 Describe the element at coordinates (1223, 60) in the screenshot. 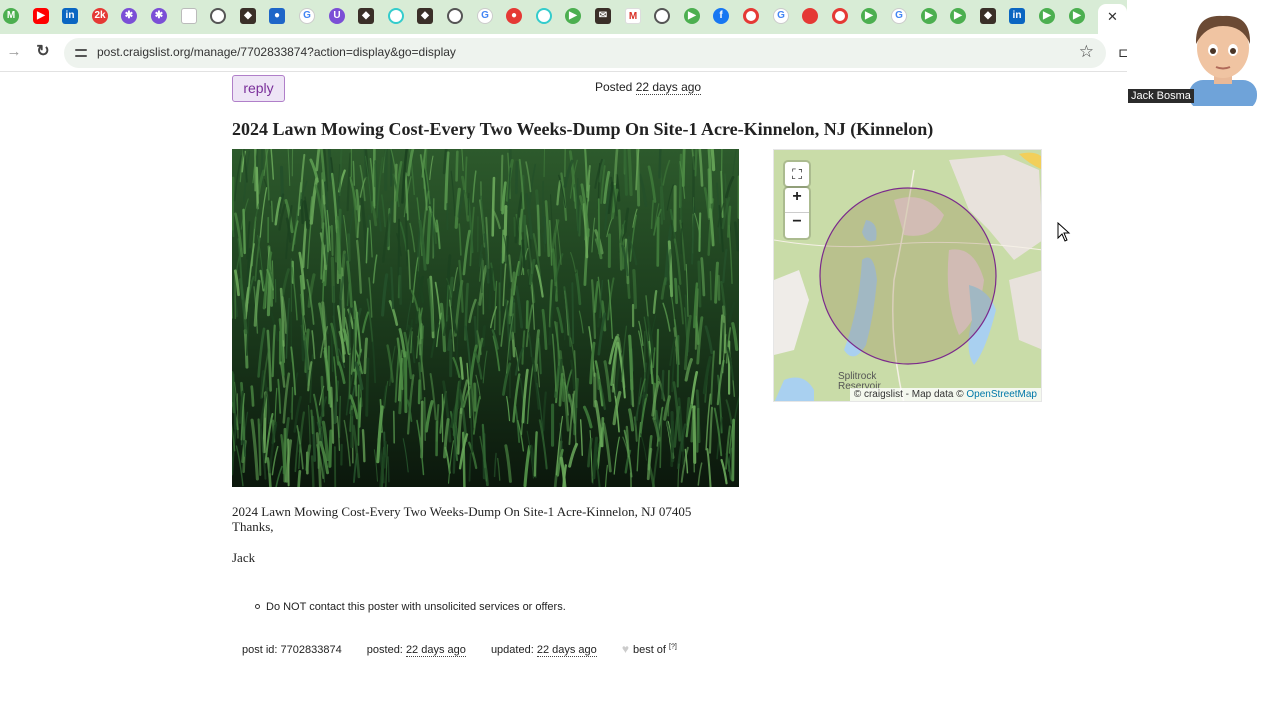

I see `avatar` at that location.